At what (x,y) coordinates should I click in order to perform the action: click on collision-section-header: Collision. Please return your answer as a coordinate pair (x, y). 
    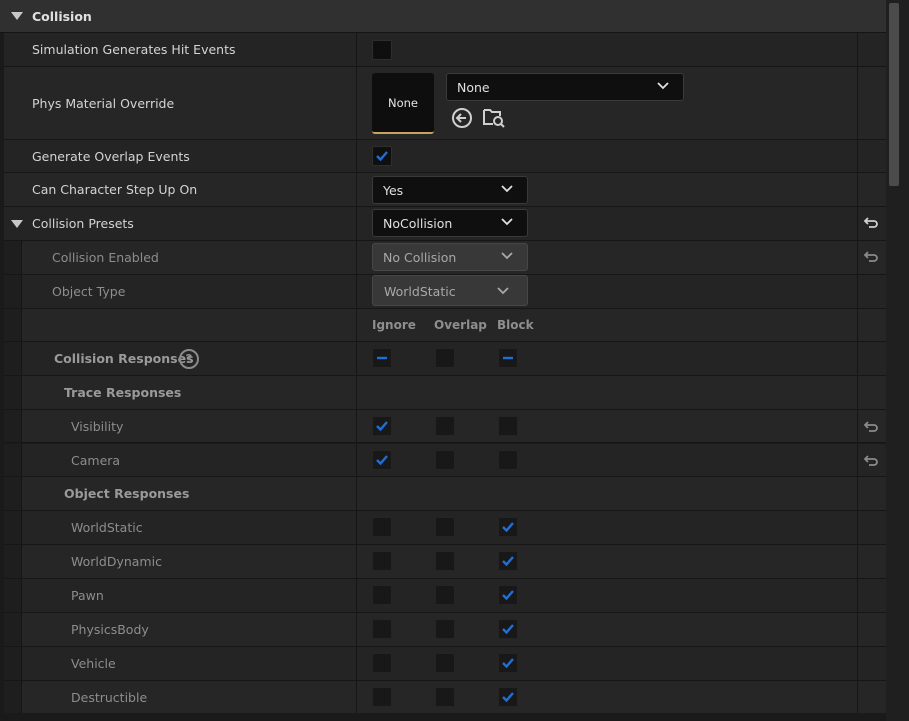
    Looking at the image, I should click on (443, 16).